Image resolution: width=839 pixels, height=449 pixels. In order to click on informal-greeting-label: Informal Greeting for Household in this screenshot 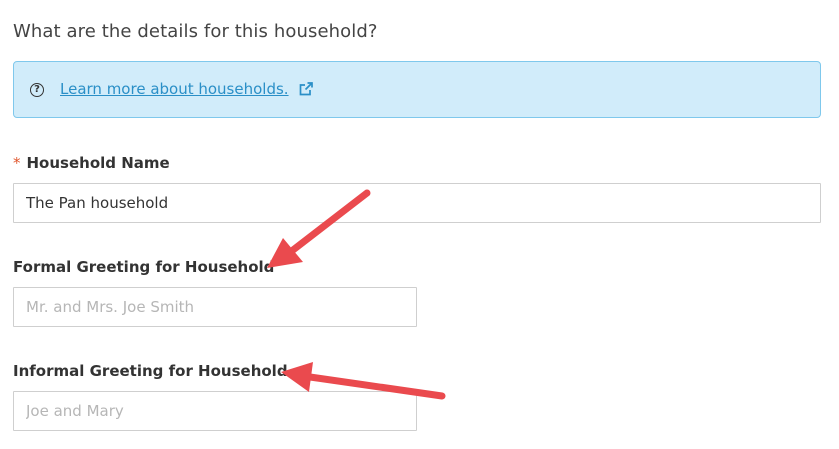, I will do `click(150, 371)`.